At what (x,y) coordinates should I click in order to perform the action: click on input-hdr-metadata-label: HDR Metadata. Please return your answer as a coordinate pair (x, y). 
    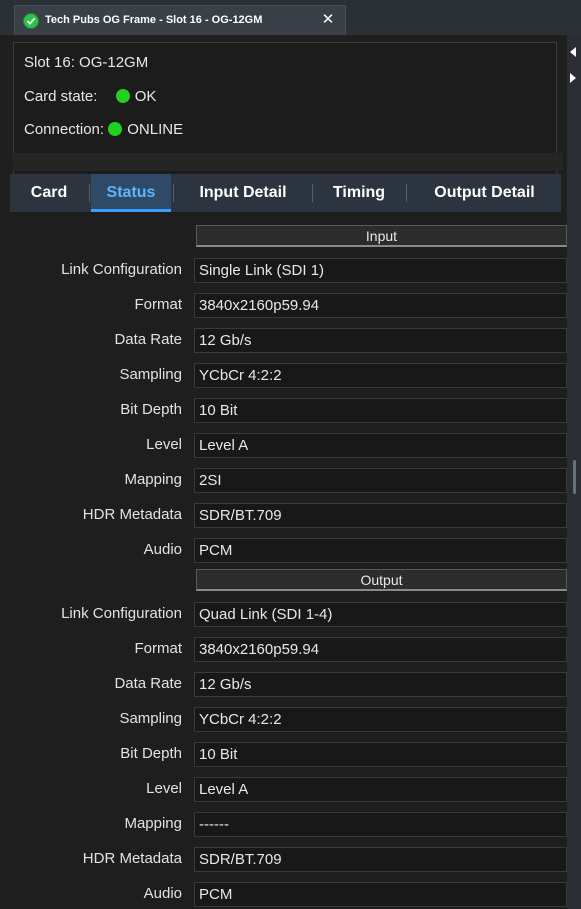
    Looking at the image, I should click on (132, 514).